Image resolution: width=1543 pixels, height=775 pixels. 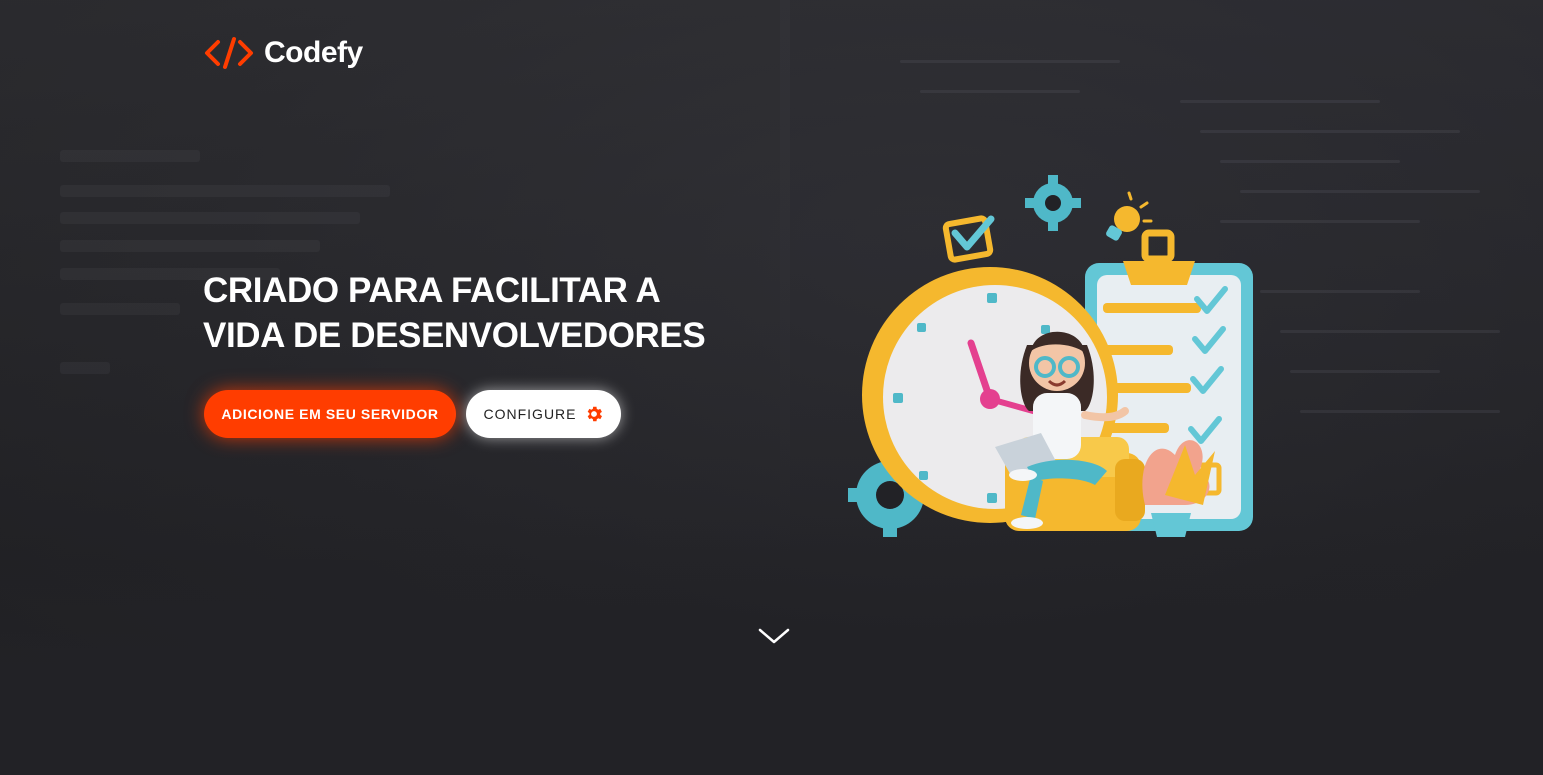 I want to click on configure-button: CONFIGURE, so click(x=543, y=414).